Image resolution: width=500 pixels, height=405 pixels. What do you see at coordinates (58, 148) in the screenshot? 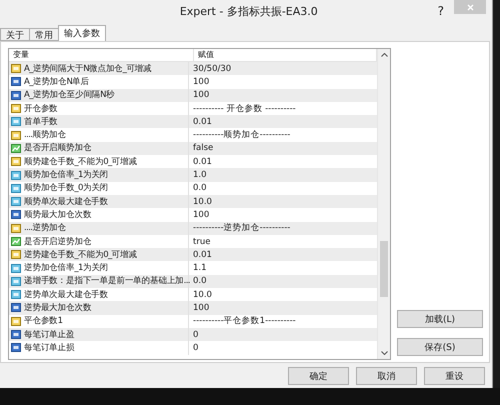
I see `parameter-name: 是否开启顺势加仓` at bounding box center [58, 148].